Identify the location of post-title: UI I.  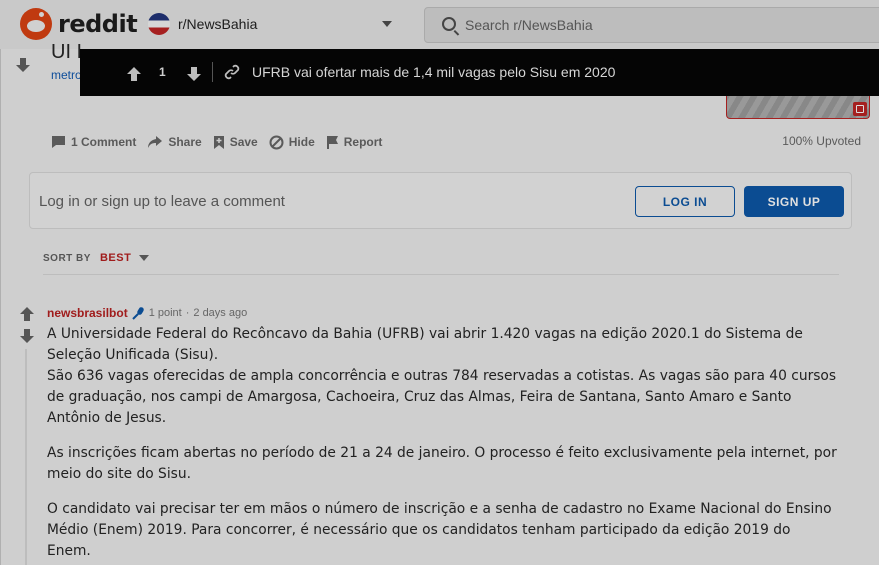
(66, 52).